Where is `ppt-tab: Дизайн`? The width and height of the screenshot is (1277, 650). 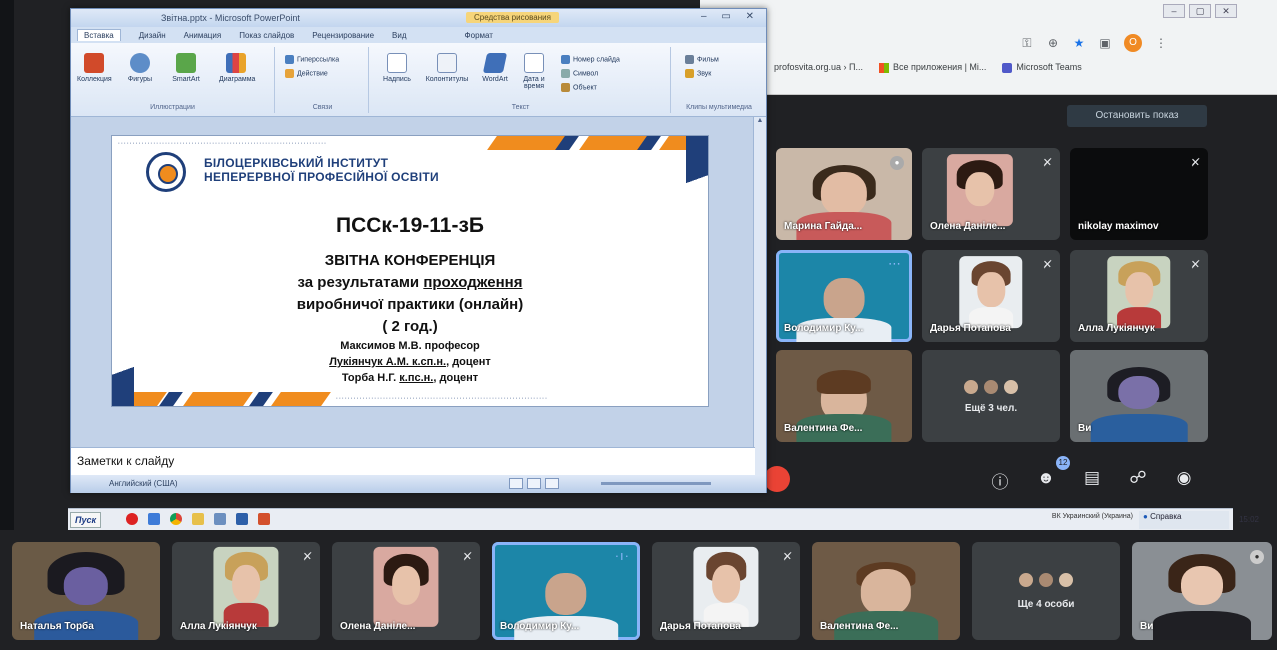 ppt-tab: Дизайн is located at coordinates (152, 35).